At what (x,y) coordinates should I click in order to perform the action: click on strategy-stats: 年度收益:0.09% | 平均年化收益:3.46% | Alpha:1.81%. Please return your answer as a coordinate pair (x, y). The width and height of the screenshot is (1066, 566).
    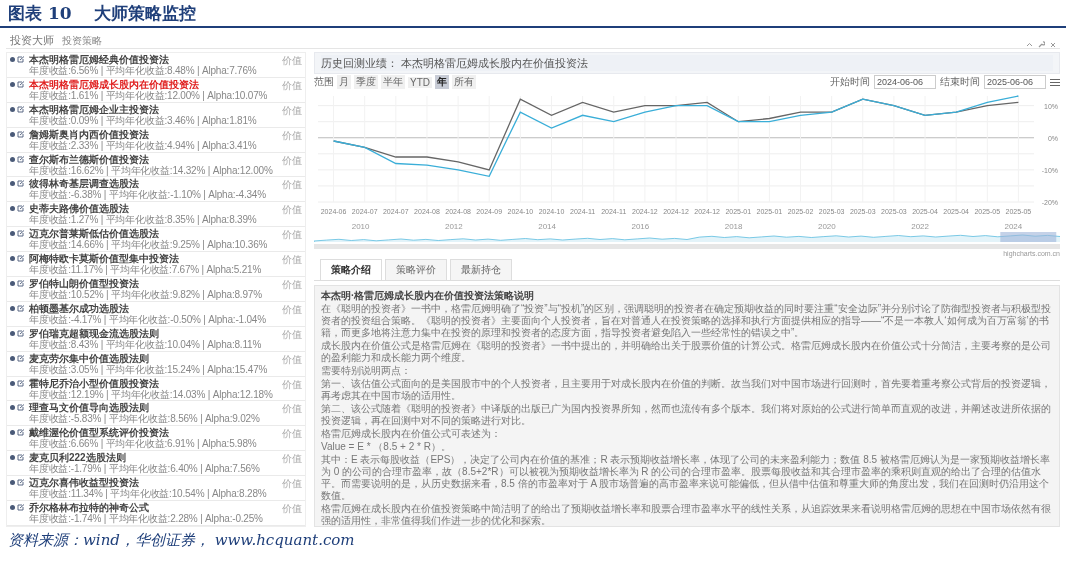
    Looking at the image, I should click on (143, 120).